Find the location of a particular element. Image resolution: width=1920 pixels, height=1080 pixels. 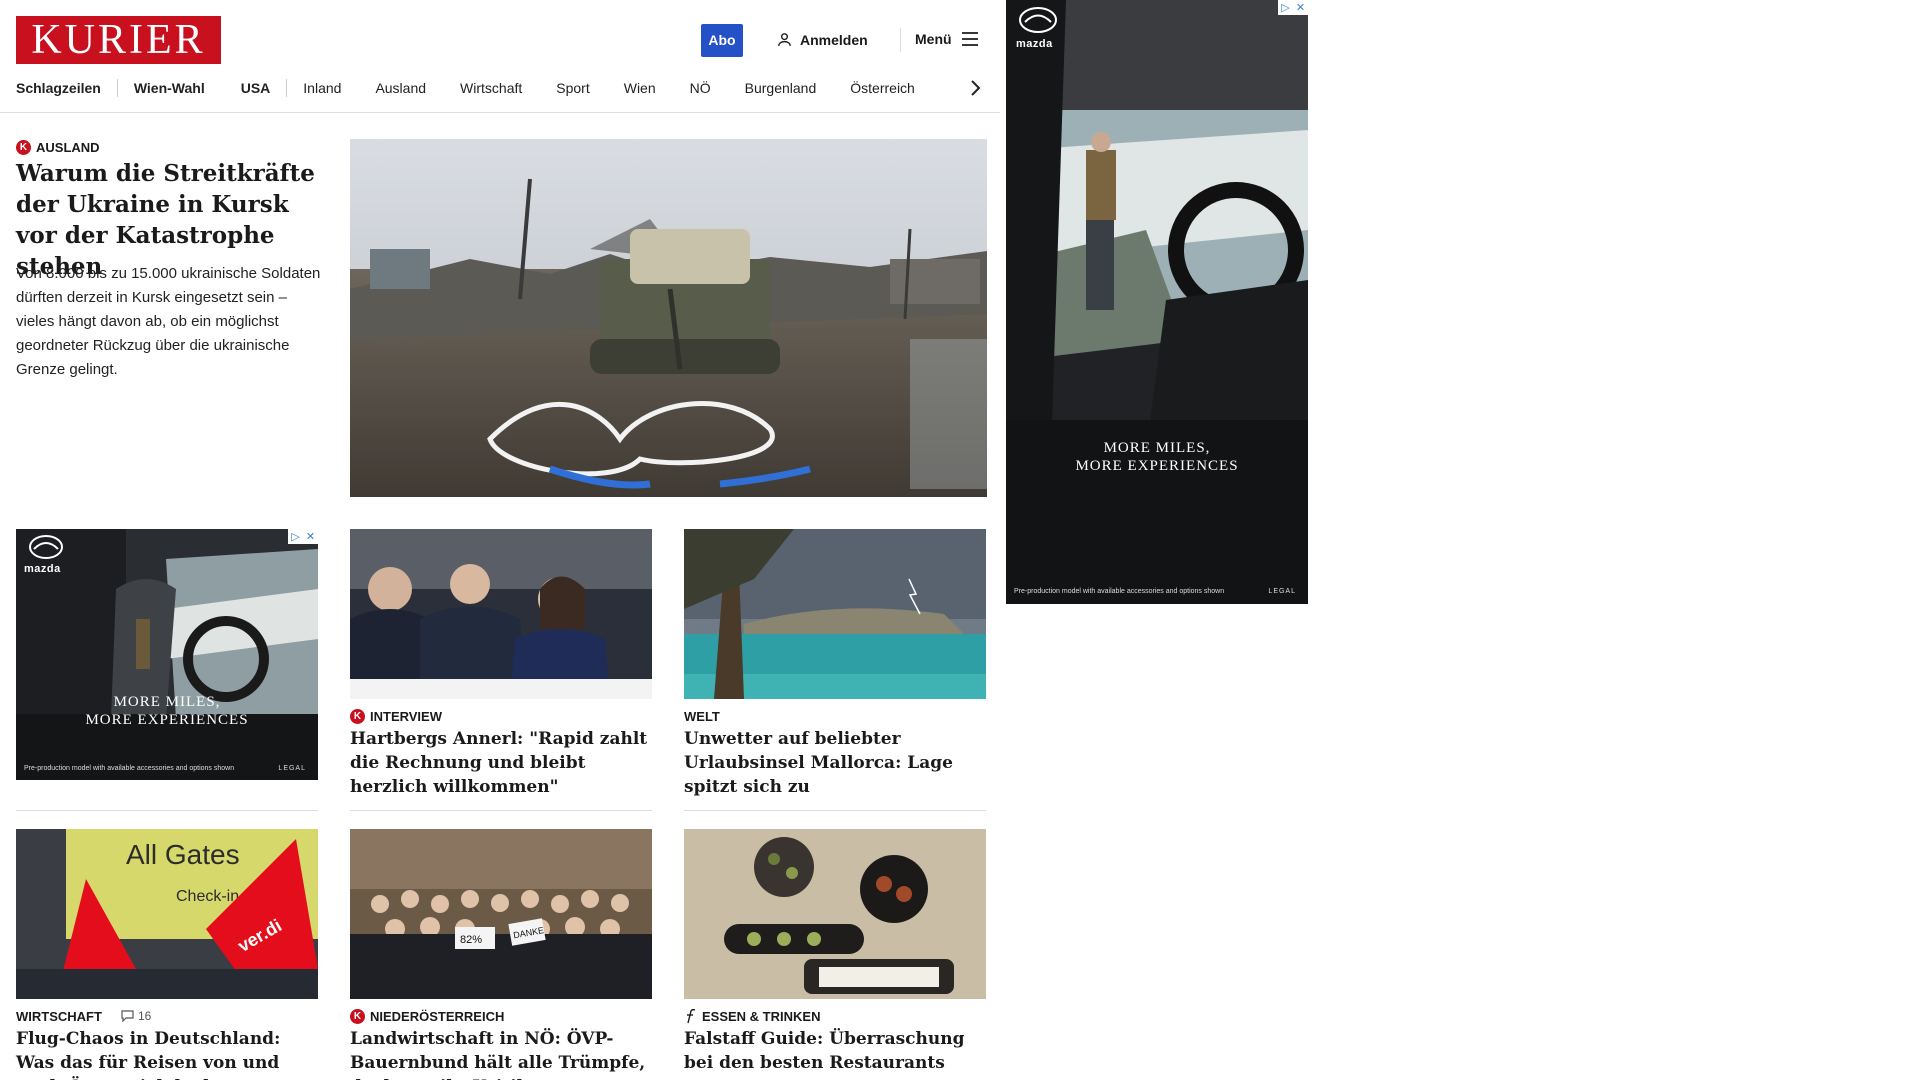

login-button: Anmelden is located at coordinates (822, 39).